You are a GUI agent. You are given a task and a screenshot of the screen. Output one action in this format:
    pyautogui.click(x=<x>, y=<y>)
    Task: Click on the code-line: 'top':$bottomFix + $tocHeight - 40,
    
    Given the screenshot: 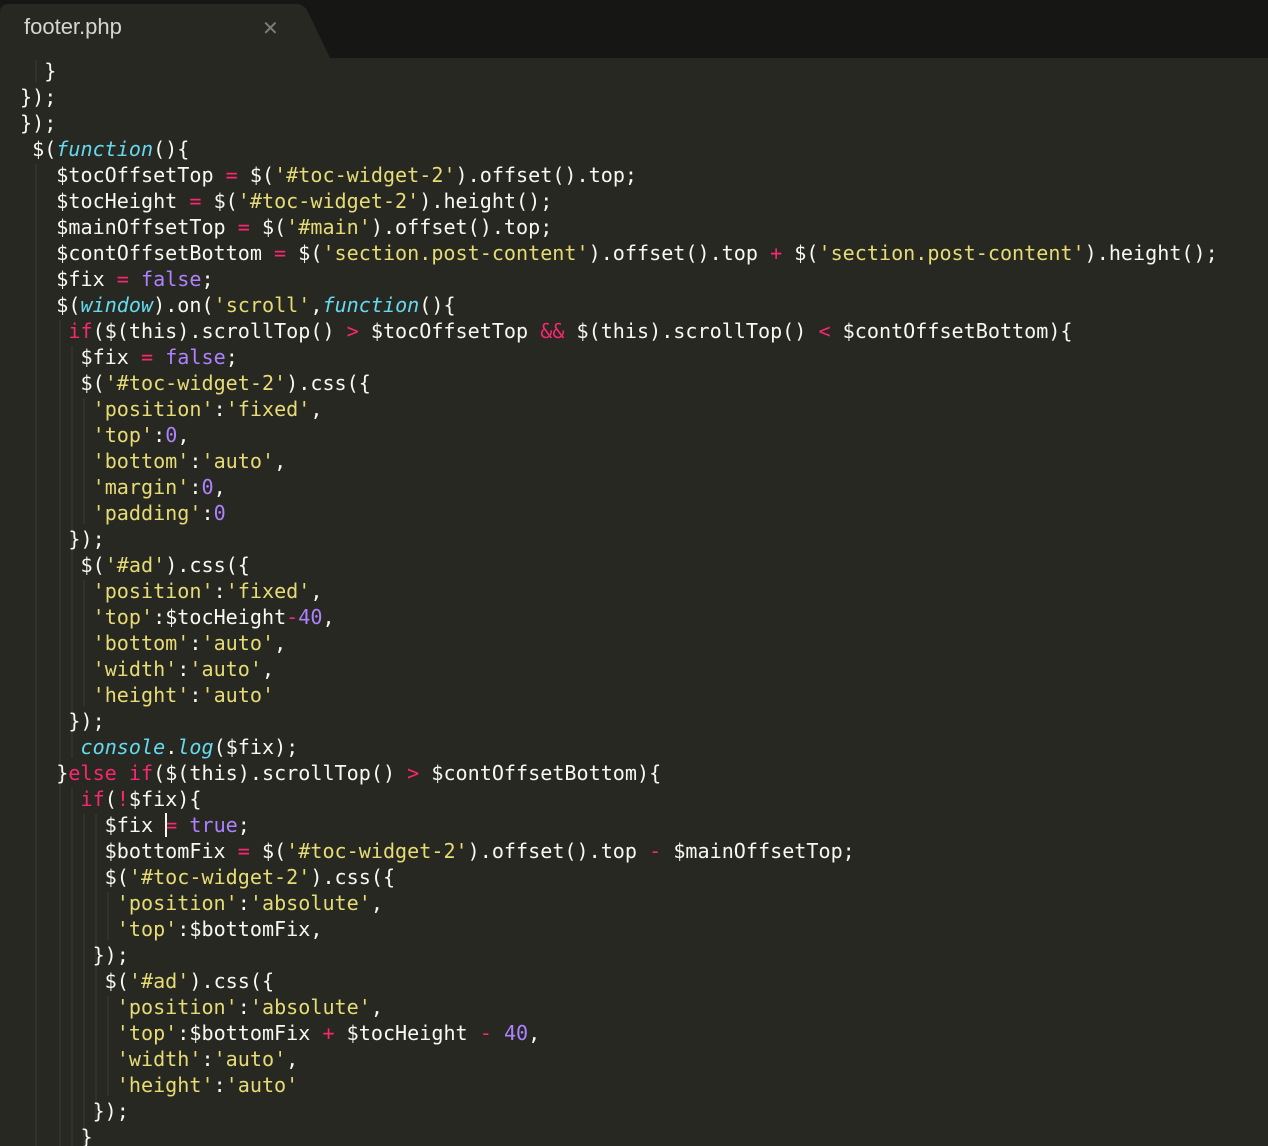 What is the action you would take?
    pyautogui.click(x=619, y=1033)
    